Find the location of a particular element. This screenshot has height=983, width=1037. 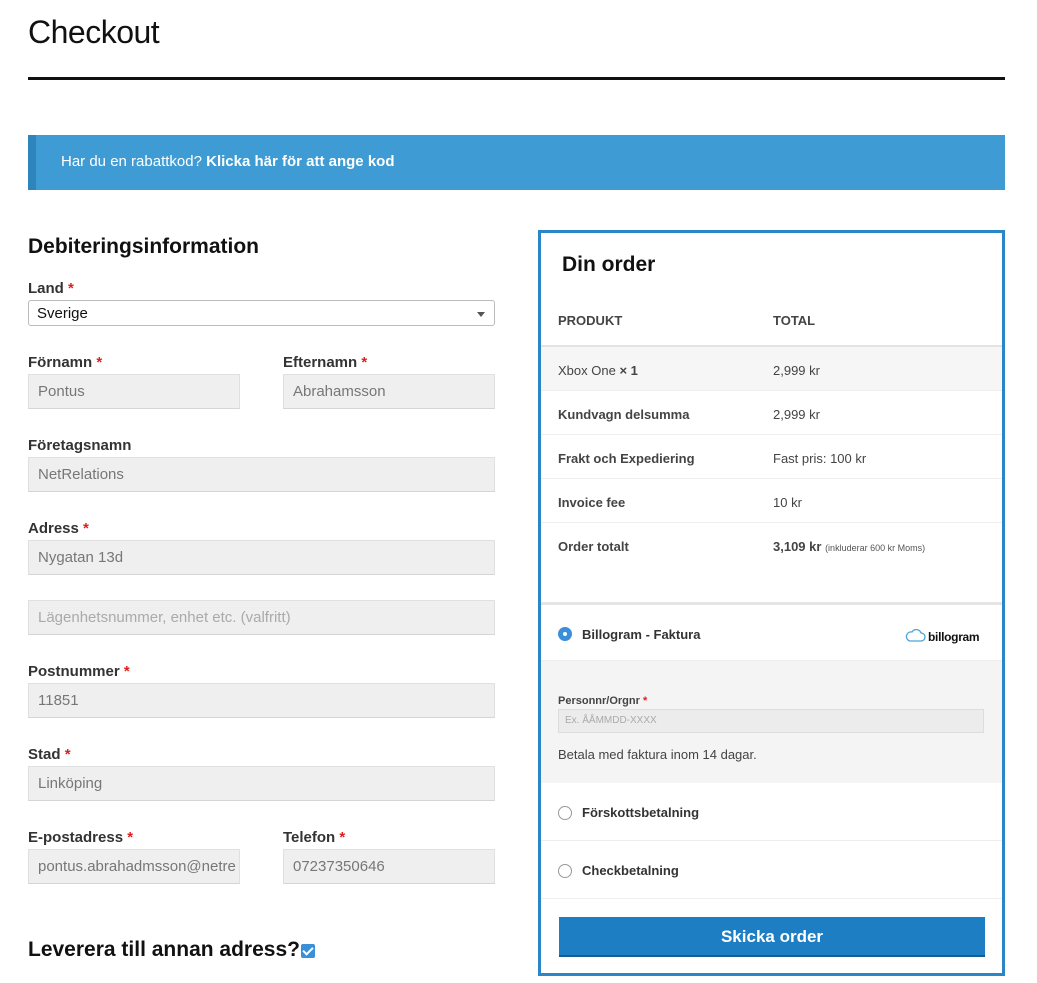

email-label: E-postadress * is located at coordinates (81, 837).